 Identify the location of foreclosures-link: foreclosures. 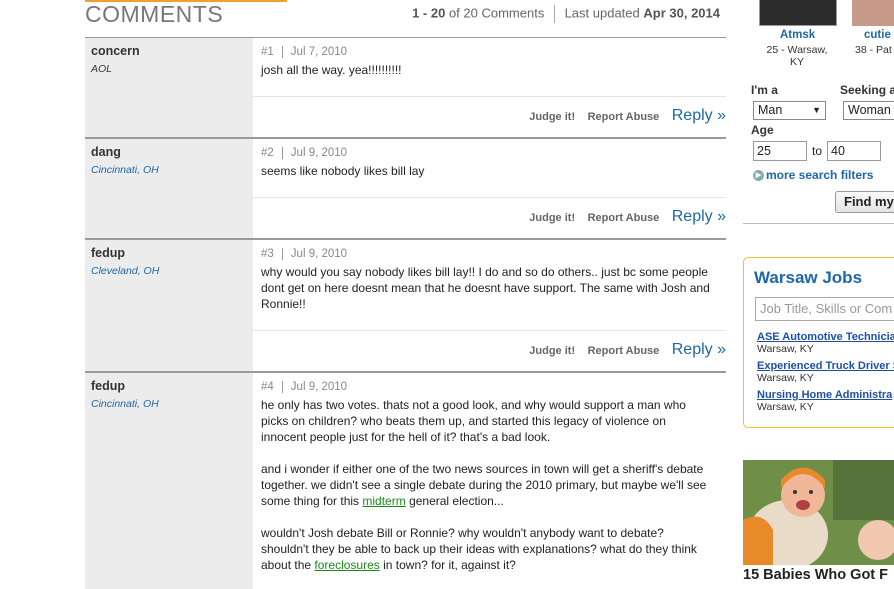
(346, 565).